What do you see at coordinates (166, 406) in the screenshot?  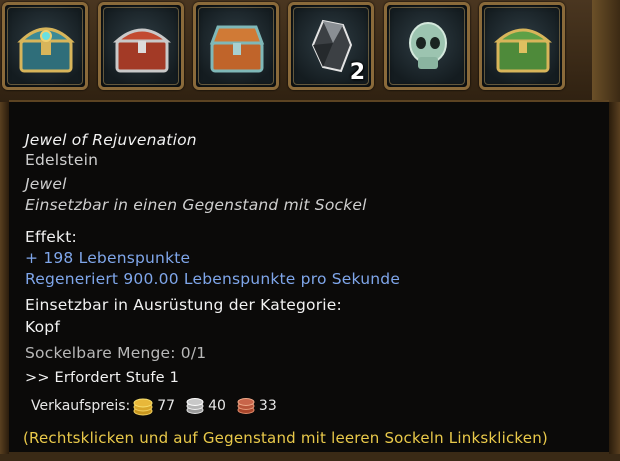 I see `gold-amount: 77` at bounding box center [166, 406].